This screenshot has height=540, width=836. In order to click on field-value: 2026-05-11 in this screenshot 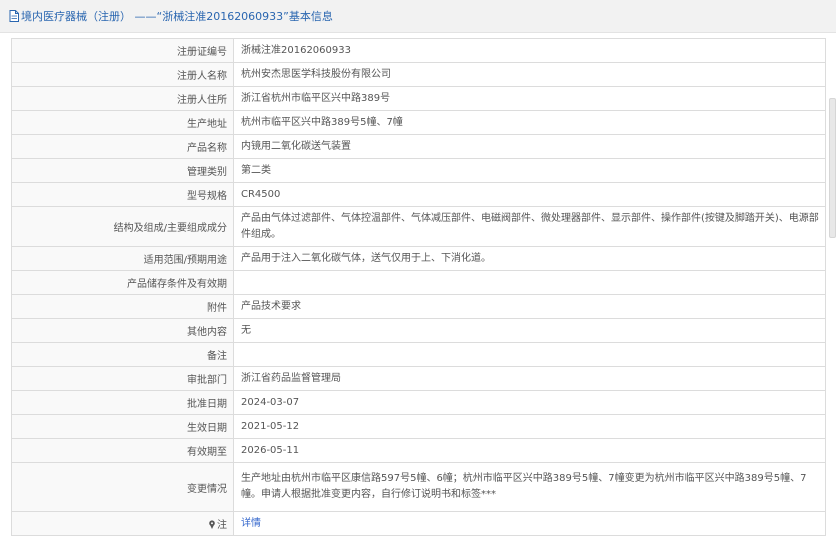, I will do `click(529, 450)`.